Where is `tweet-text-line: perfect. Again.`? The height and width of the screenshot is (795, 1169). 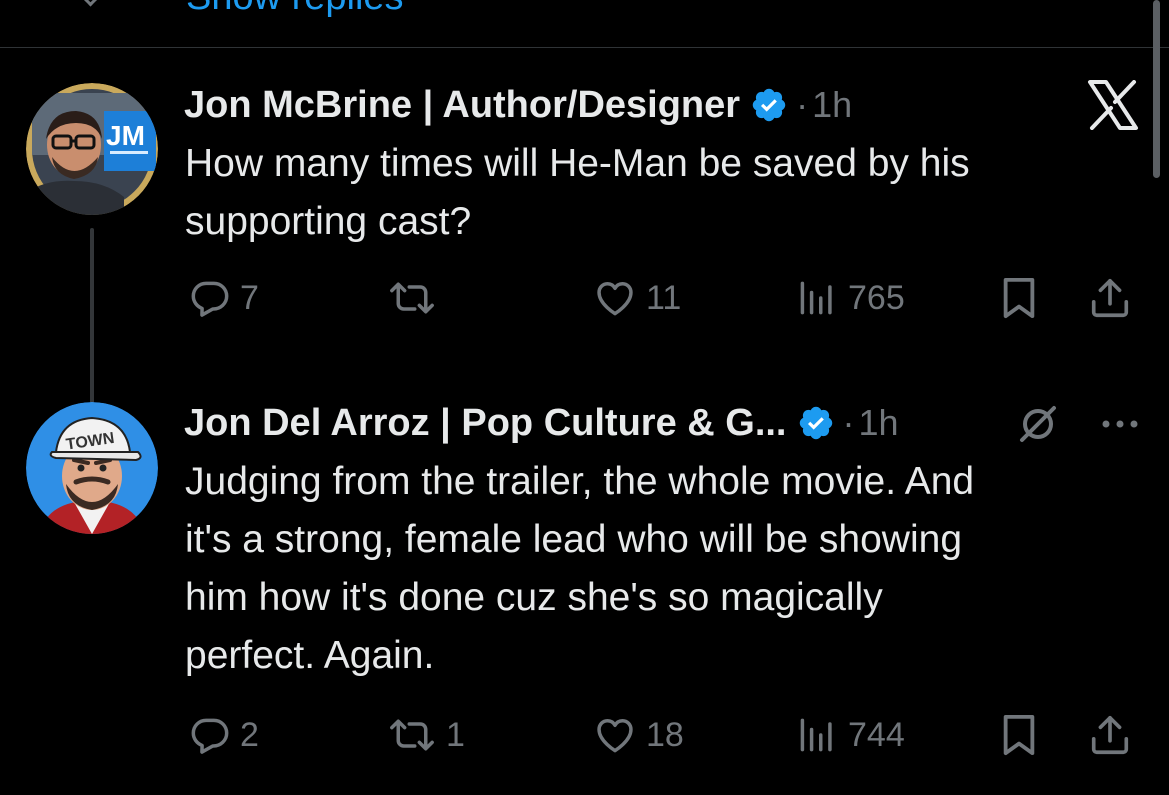 tweet-text-line: perfect. Again. is located at coordinates (310, 655).